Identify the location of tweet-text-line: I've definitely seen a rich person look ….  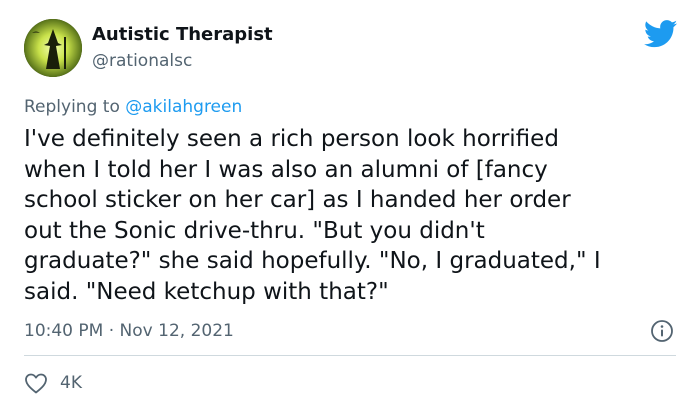
(291, 139).